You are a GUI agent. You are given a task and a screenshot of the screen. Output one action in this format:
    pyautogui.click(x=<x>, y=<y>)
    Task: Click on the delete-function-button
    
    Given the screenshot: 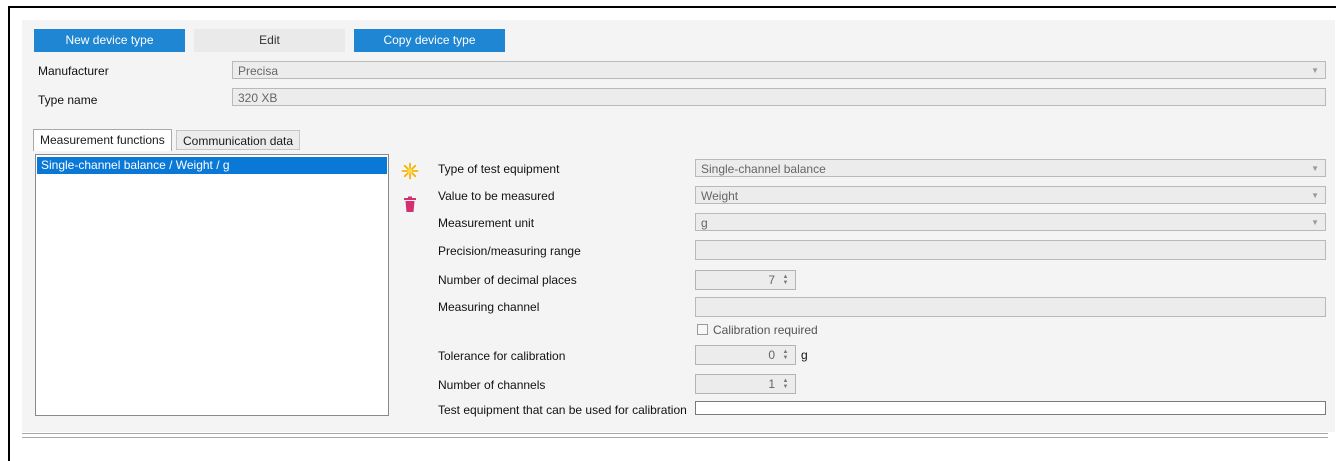 What is the action you would take?
    pyautogui.click(x=410, y=204)
    